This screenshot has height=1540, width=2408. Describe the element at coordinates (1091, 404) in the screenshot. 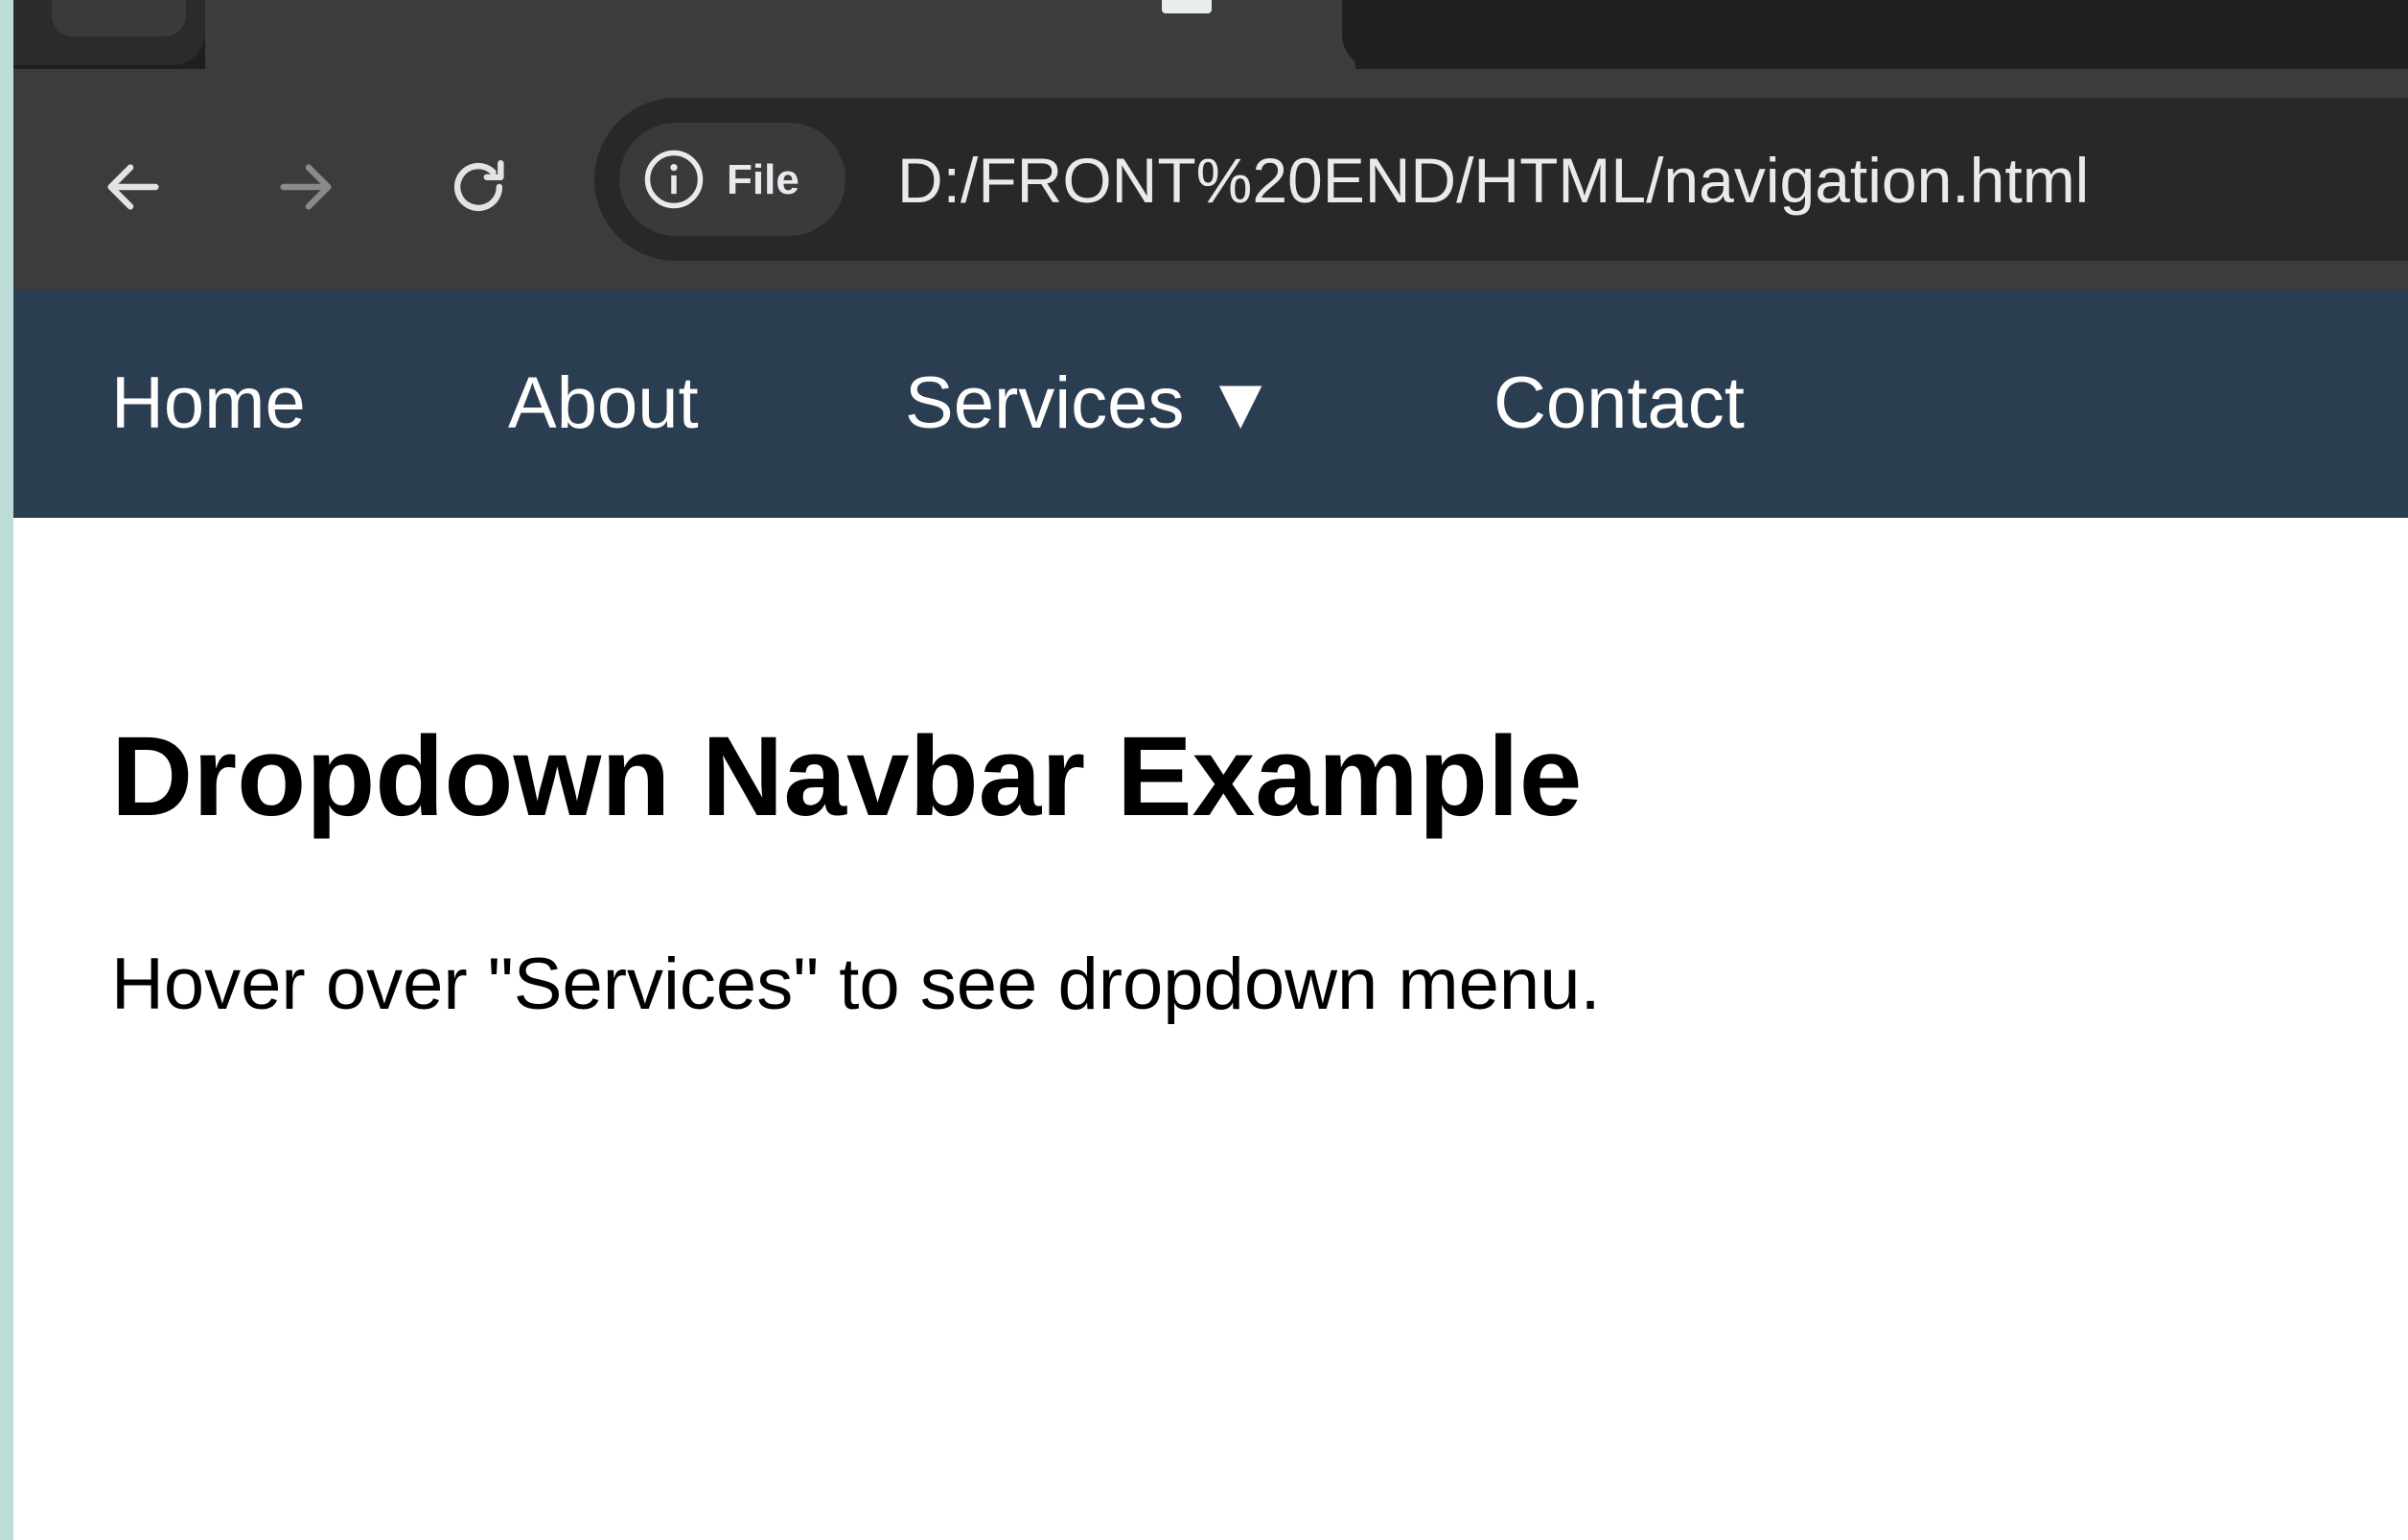

I see `nav-link-services-dropdown: Services ▼` at that location.